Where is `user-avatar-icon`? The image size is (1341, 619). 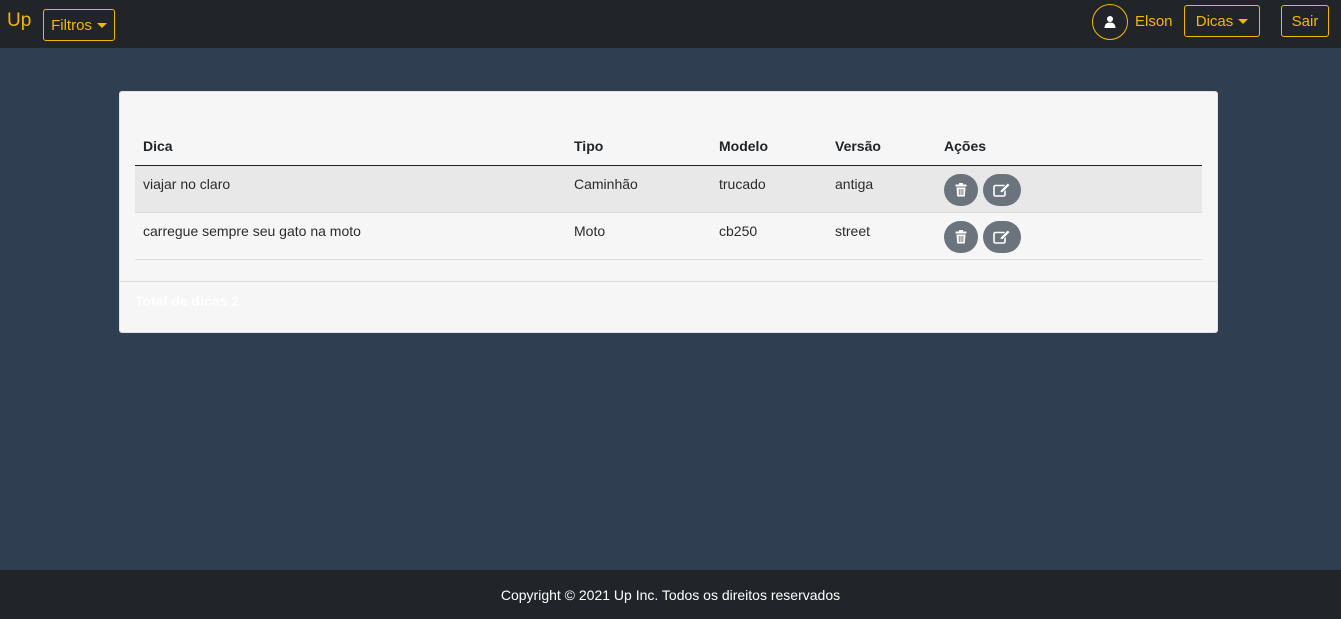 user-avatar-icon is located at coordinates (1110, 22).